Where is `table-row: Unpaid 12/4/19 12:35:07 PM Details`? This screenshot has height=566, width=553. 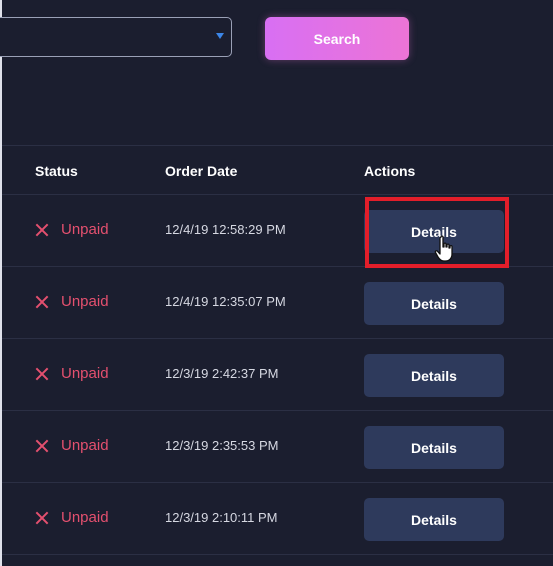
table-row: Unpaid 12/4/19 12:35:07 PM Details is located at coordinates (277, 302).